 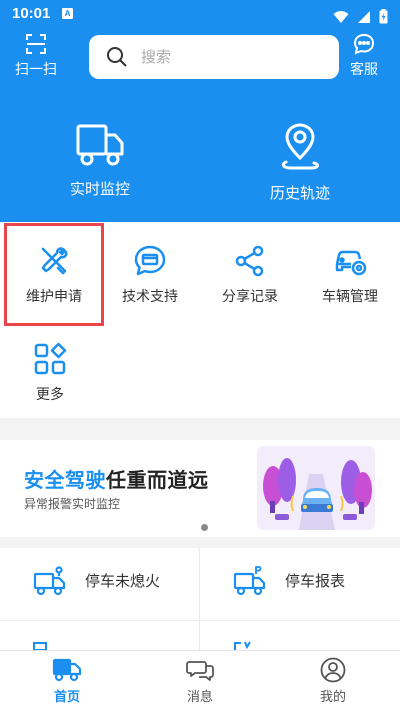 I want to click on customer-service-button: 客服, so click(x=364, y=55).